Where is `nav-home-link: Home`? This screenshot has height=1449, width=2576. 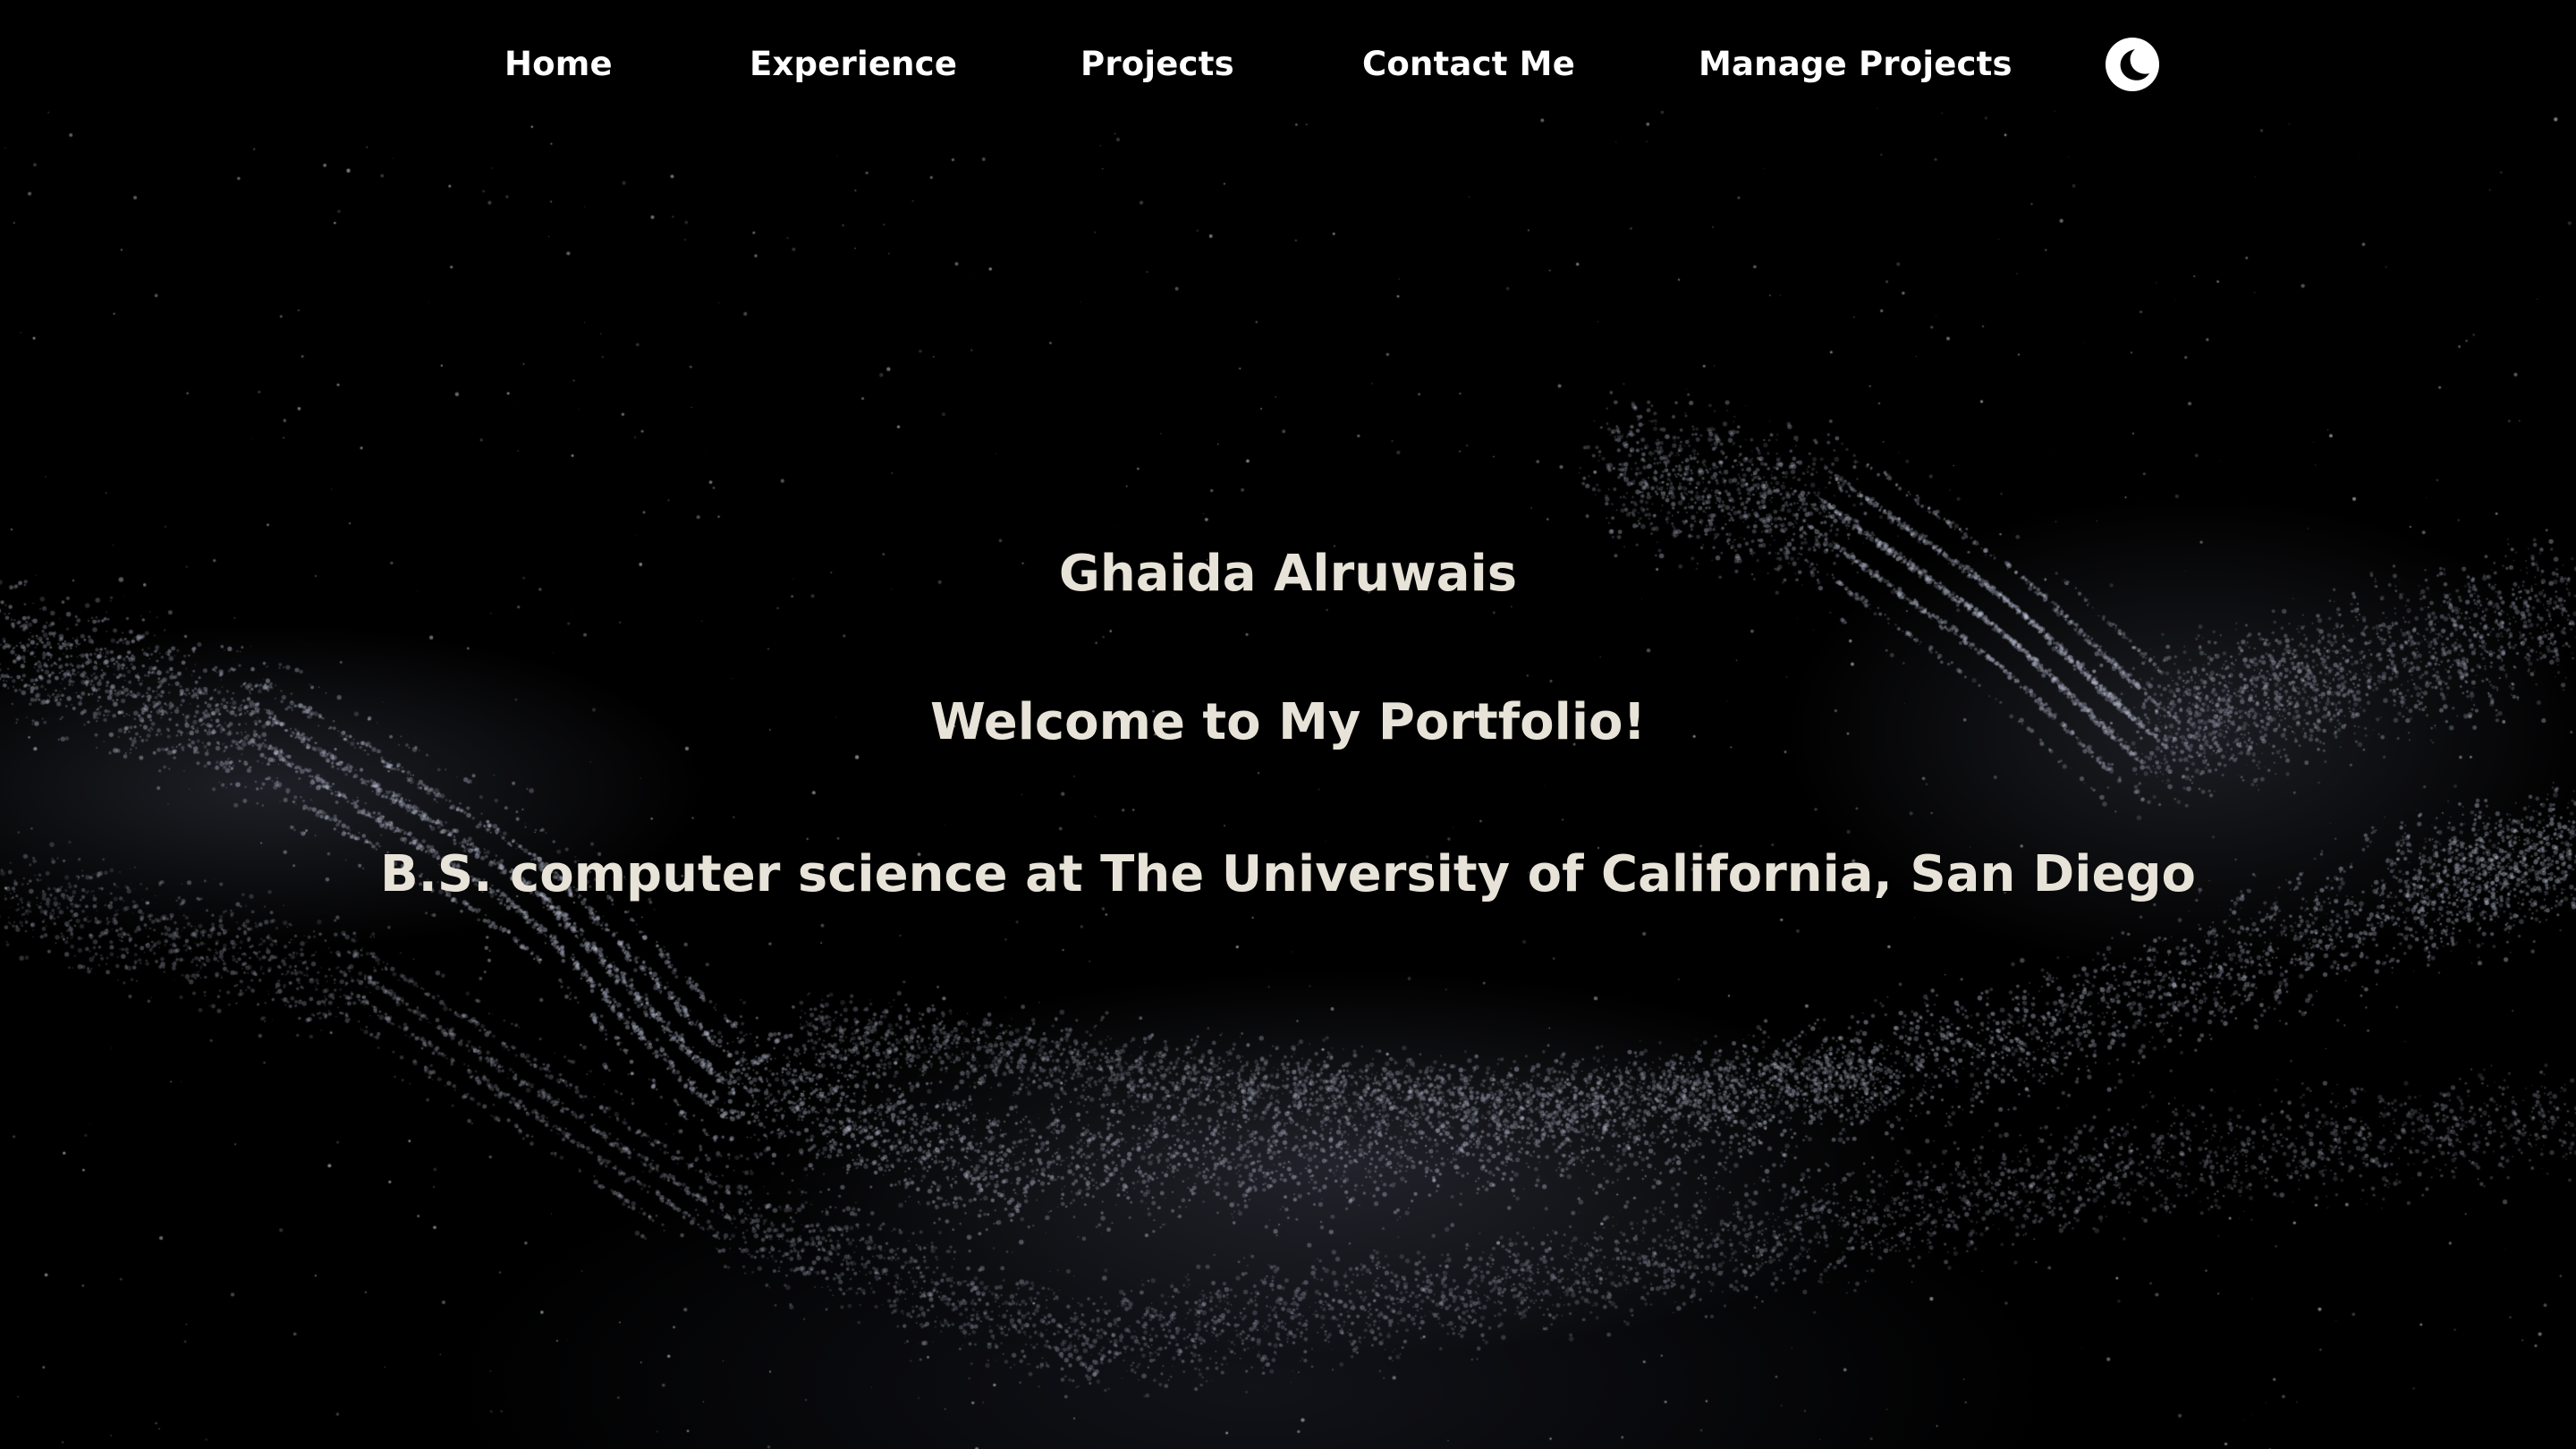 nav-home-link: Home is located at coordinates (558, 64).